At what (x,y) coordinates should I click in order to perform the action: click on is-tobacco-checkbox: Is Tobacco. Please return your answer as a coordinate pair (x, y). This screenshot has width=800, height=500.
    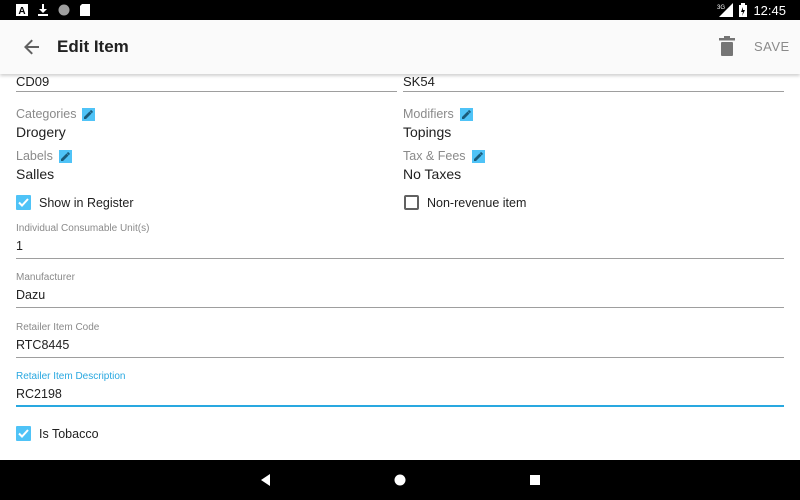
    Looking at the image, I should click on (57, 433).